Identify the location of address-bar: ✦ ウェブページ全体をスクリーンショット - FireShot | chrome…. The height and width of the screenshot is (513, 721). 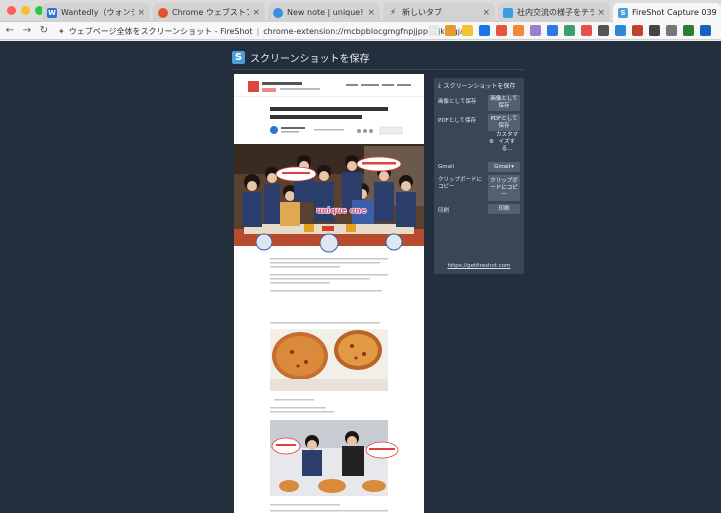
(262, 31).